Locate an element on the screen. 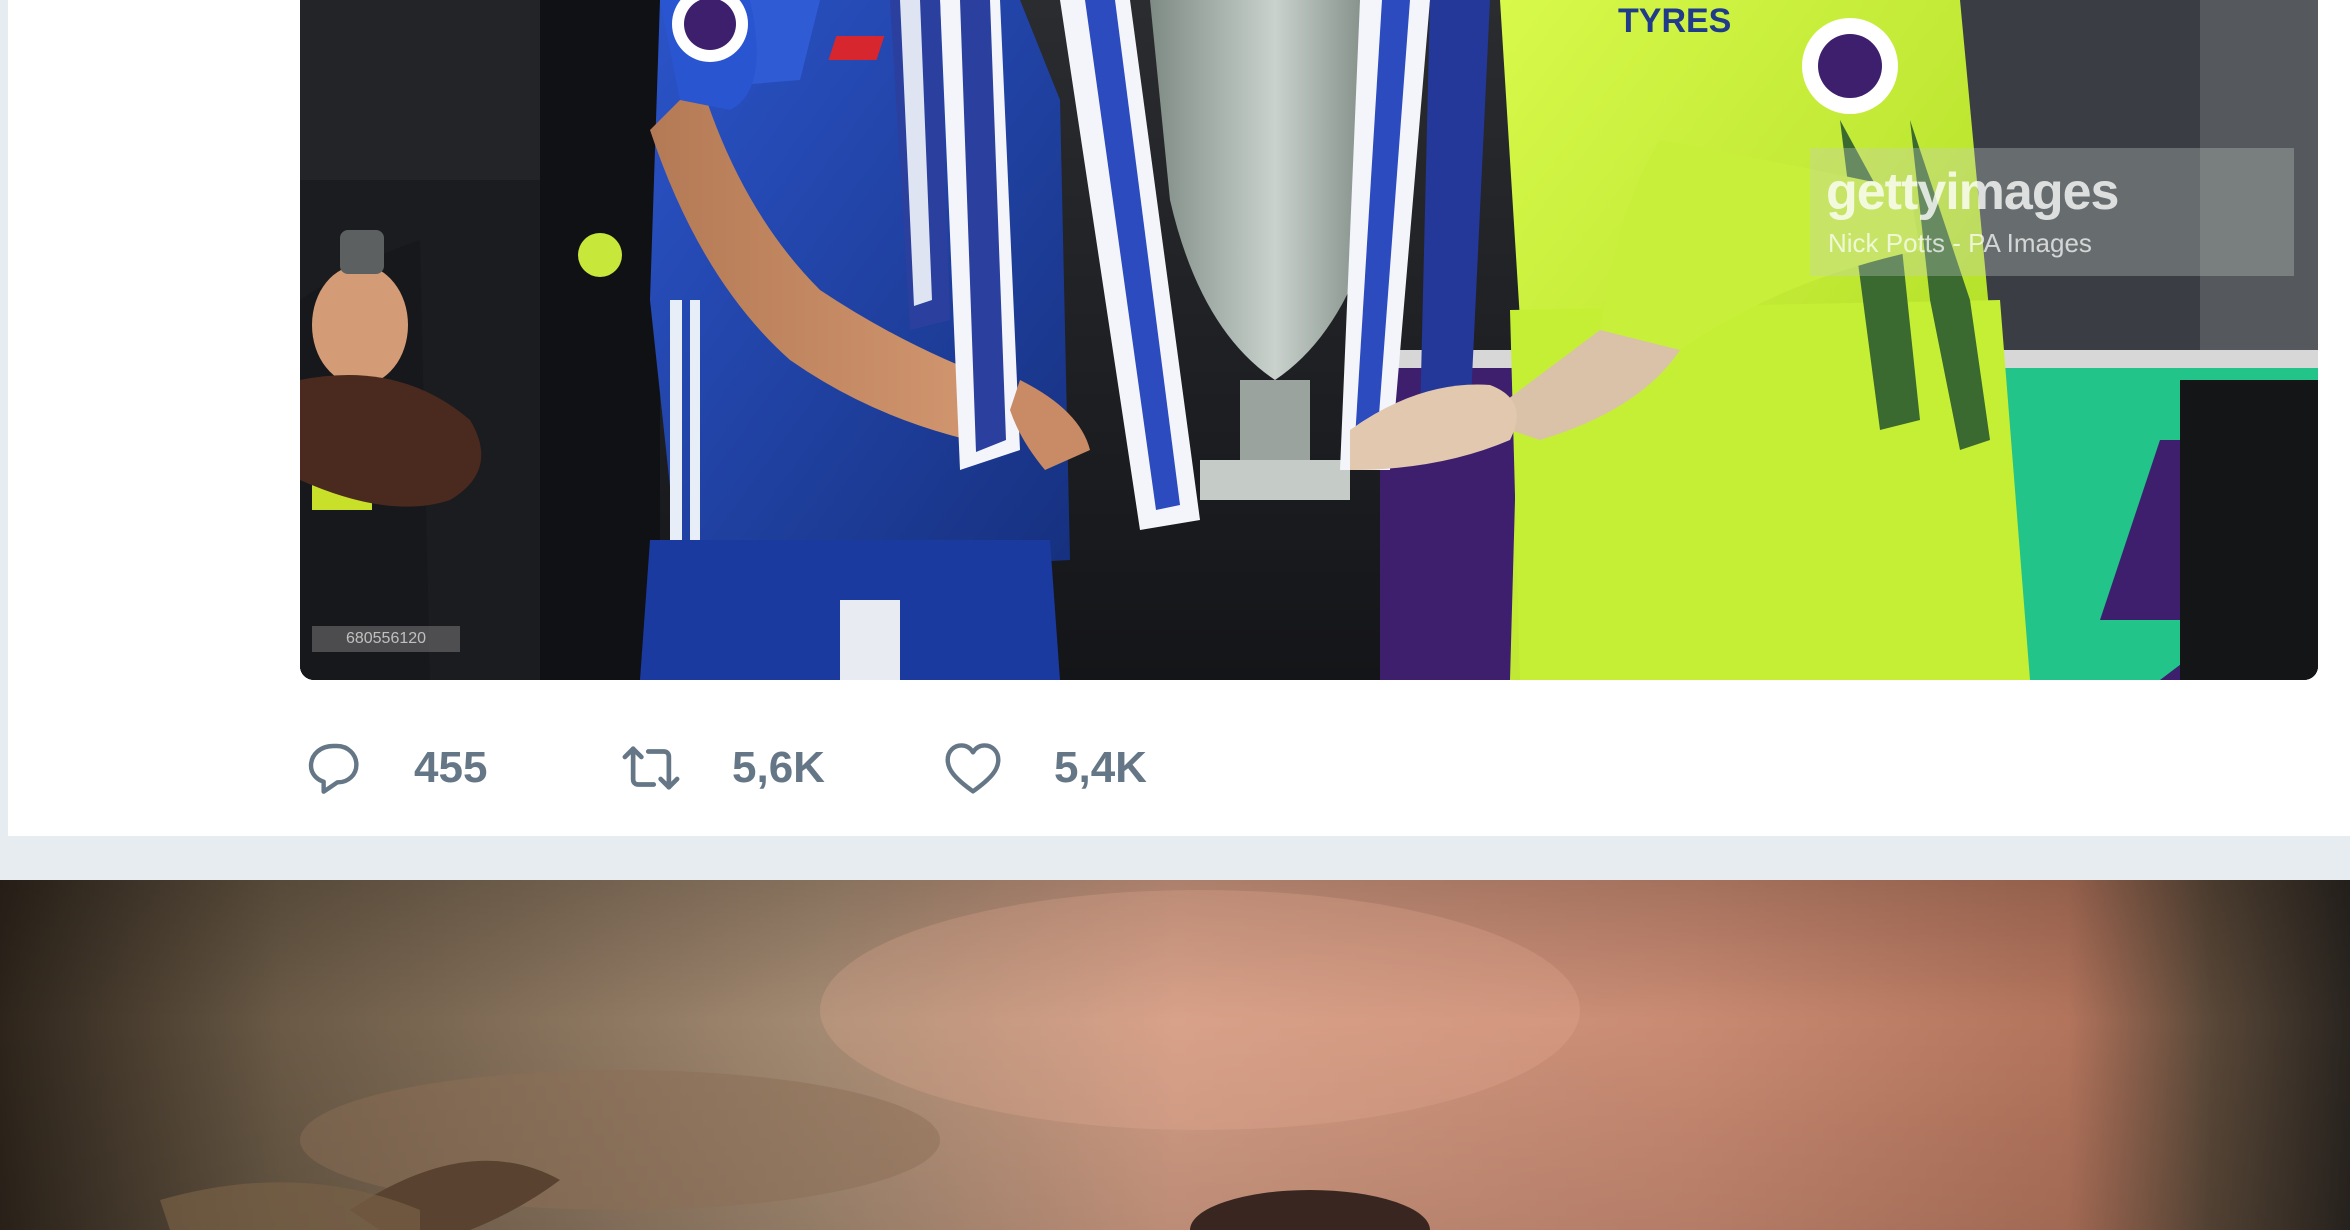 The height and width of the screenshot is (1230, 2350). retweet-button: 5,6K is located at coordinates (779, 768).